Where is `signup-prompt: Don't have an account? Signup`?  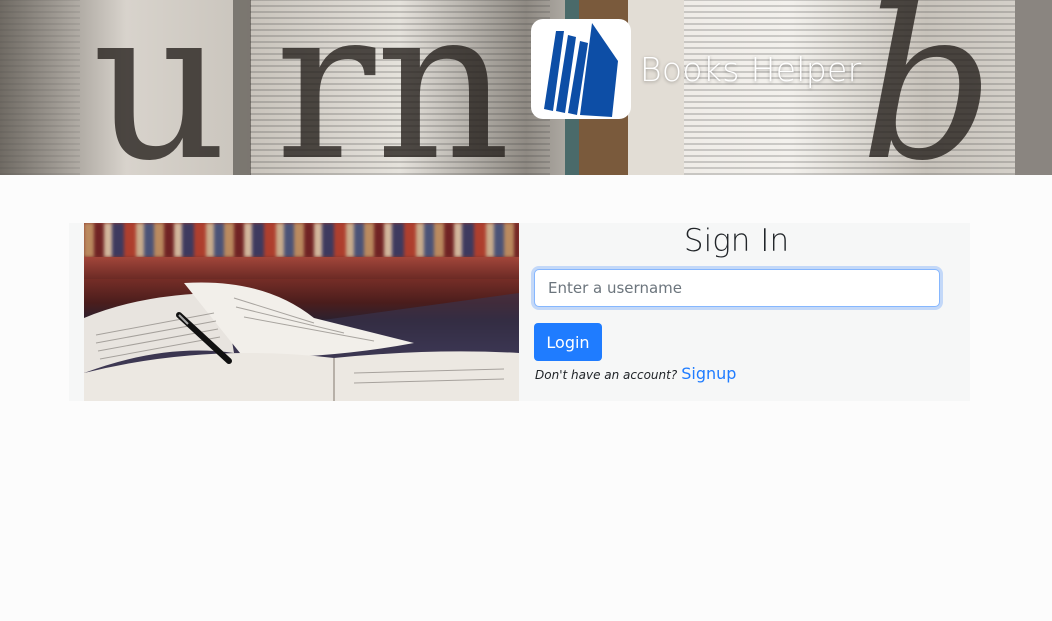
signup-prompt: Don't have an account? Signup is located at coordinates (635, 373).